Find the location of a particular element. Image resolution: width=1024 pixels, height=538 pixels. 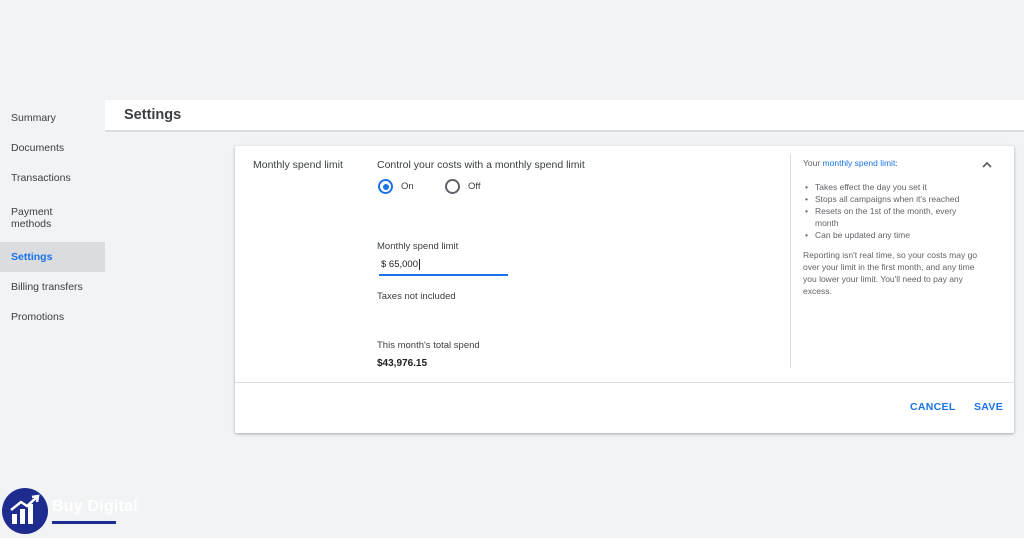

sidebar-item-summary: Summary is located at coordinates (52, 118).